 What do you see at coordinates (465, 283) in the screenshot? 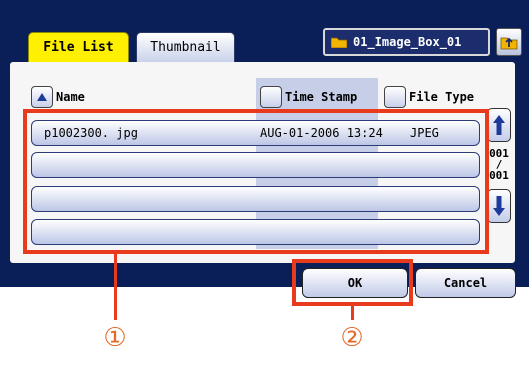
I see `cancel-button: Cancel` at bounding box center [465, 283].